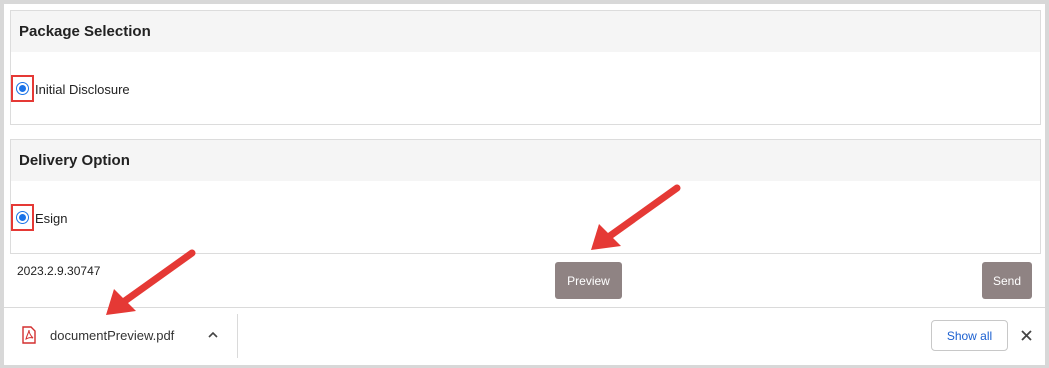 The width and height of the screenshot is (1049, 368). I want to click on initial-disclosure-radio, so click(22, 88).